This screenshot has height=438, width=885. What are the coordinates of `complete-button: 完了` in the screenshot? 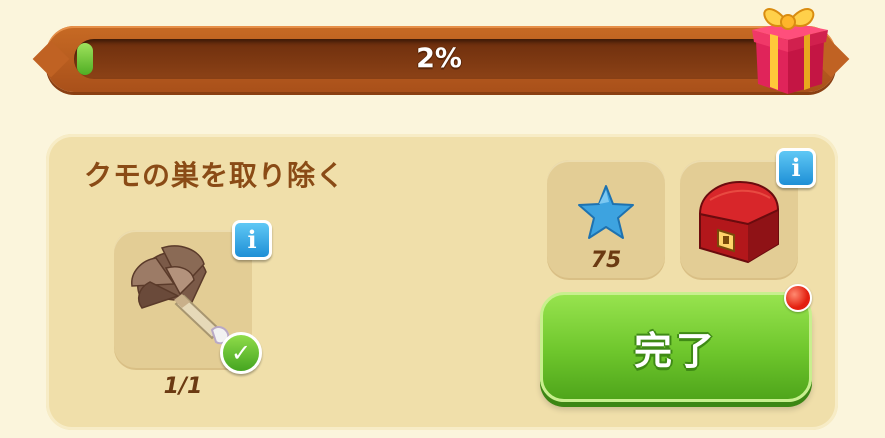 It's located at (676, 347).